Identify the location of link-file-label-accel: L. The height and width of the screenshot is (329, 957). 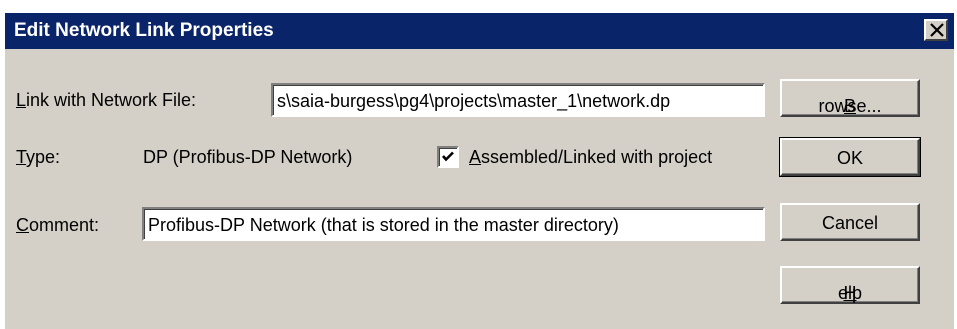
(21, 100).